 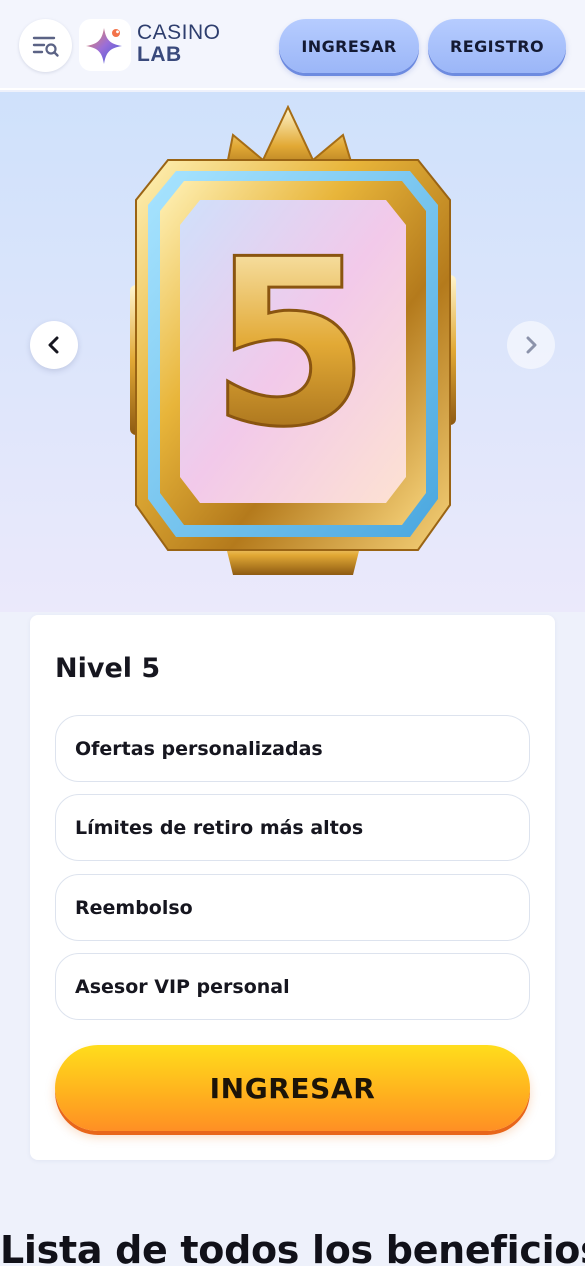 I want to click on chevron-right-icon, so click(x=531, y=345).